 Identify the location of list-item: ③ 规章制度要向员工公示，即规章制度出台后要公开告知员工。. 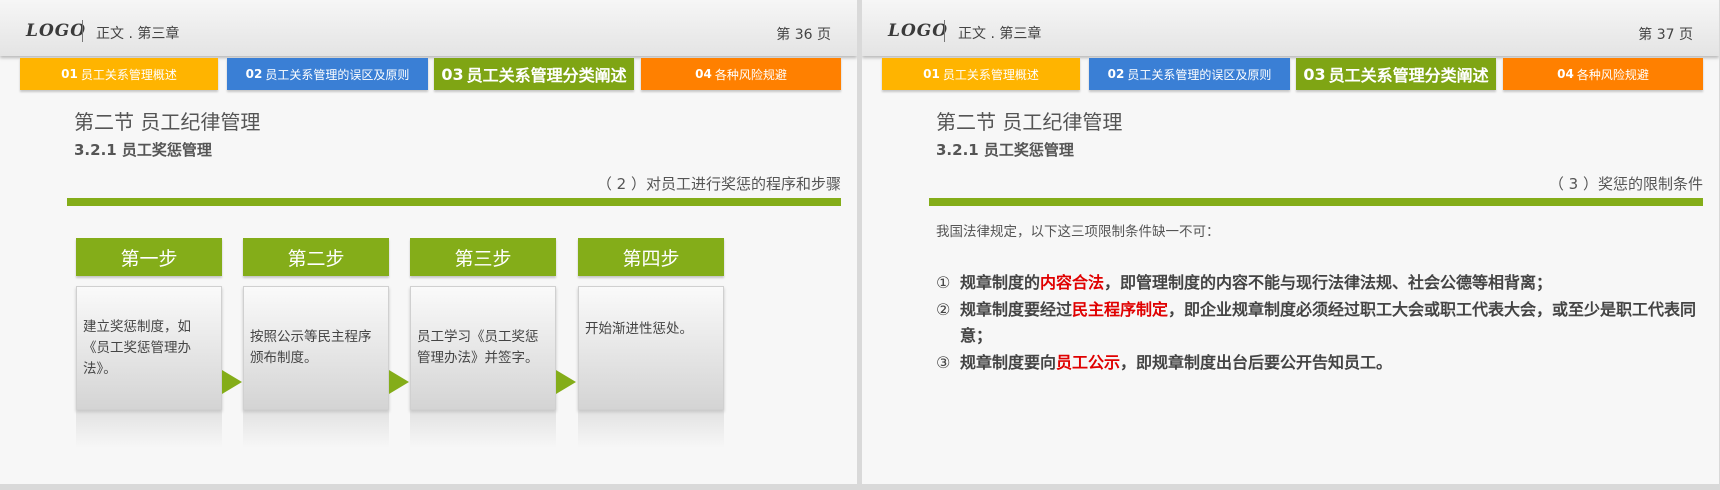
(1321, 363).